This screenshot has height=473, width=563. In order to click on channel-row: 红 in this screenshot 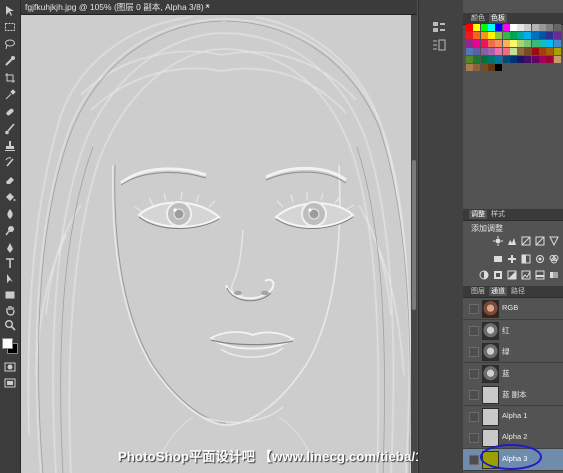, I will do `click(513, 330)`.